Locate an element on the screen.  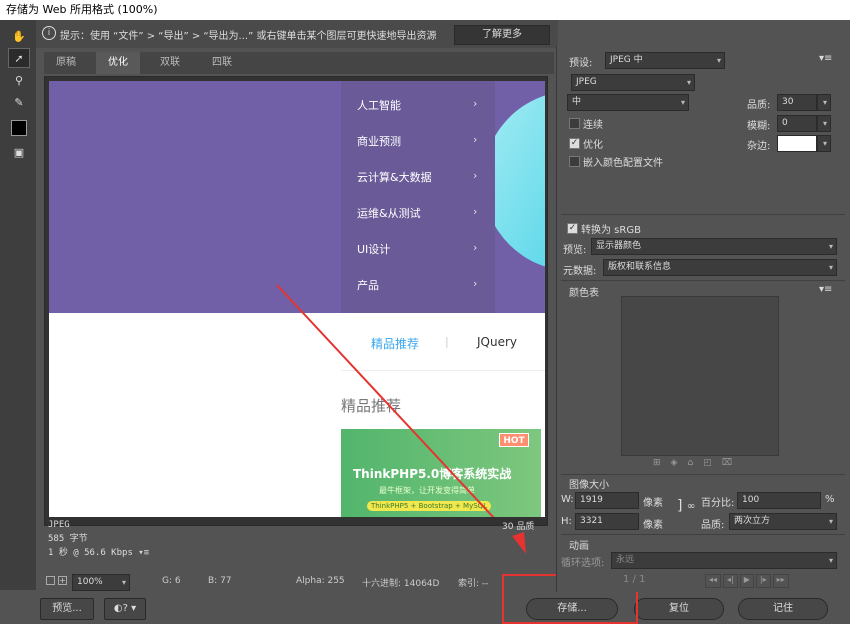
window-title: 存储为 Web 所用格式 (100%) is located at coordinates (425, 10).